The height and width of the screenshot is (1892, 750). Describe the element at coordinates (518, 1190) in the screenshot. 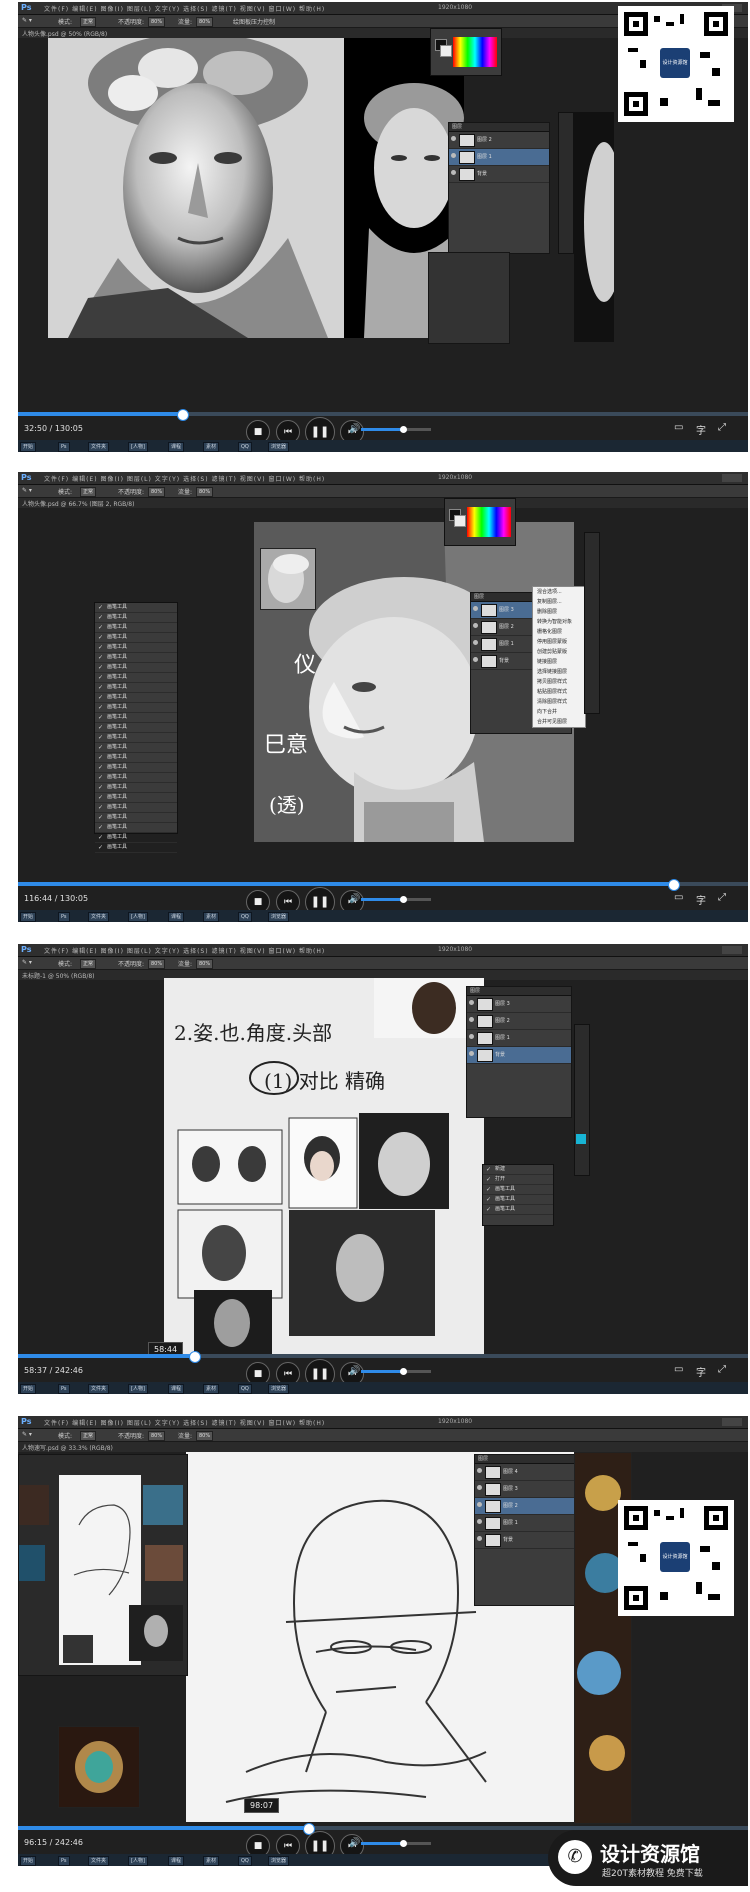

I see `history-item: 画笔工具` at that location.